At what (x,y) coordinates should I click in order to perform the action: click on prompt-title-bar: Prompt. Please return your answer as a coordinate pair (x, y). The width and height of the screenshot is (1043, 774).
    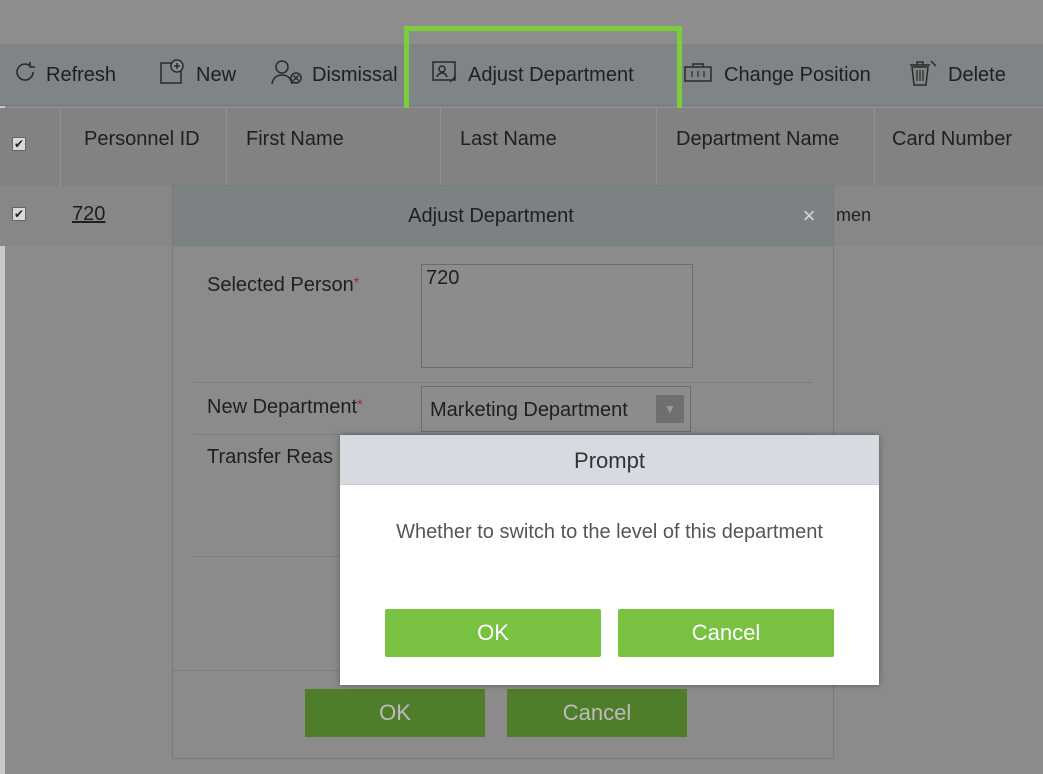
    Looking at the image, I should click on (609, 460).